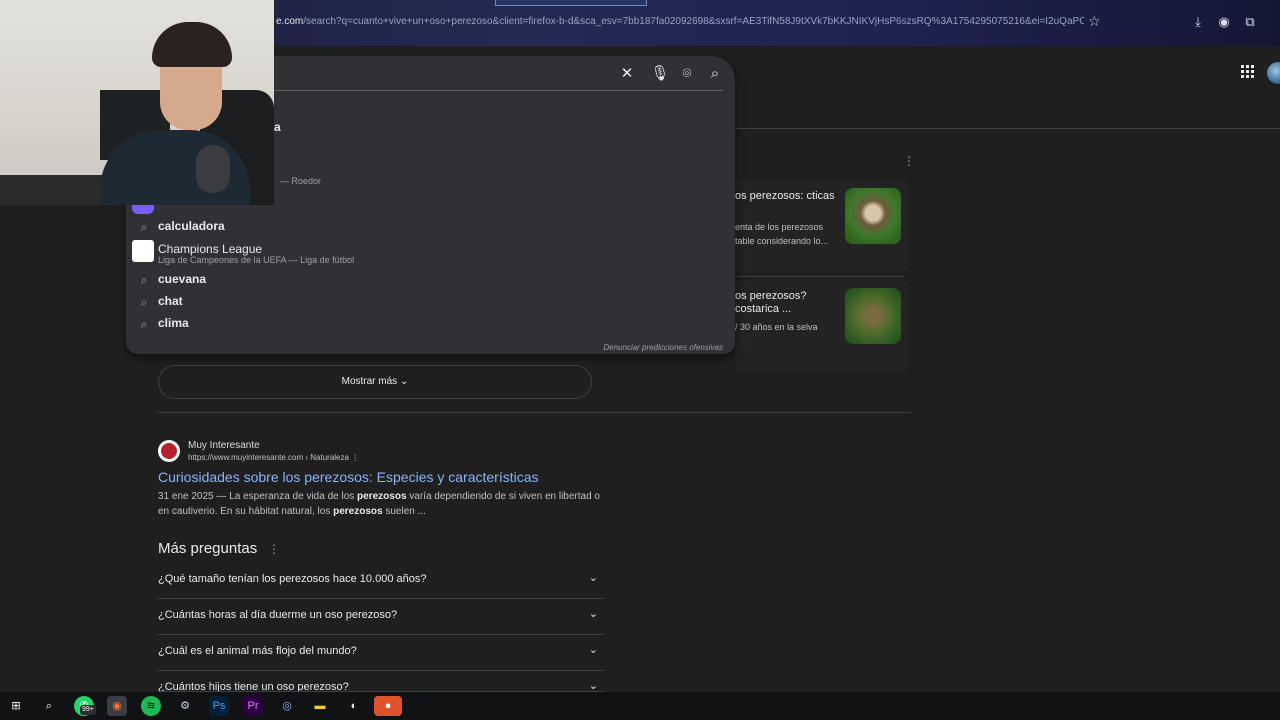 The width and height of the screenshot is (1280, 720). I want to click on steam-icon: ⚙, so click(185, 706).